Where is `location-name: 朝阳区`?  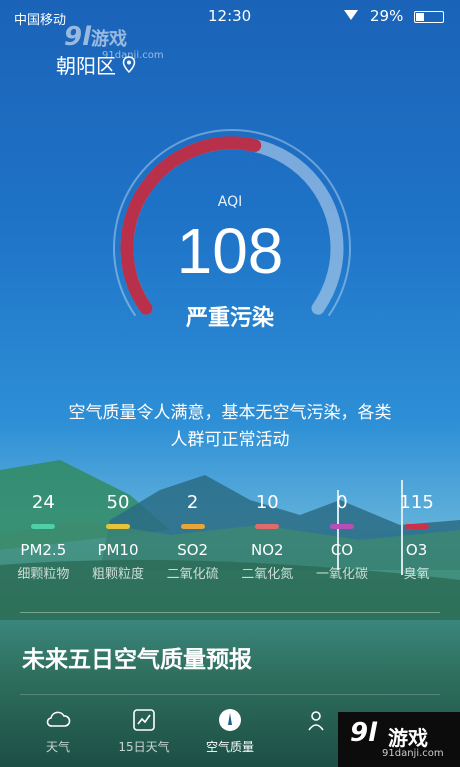
location-name: 朝阳区 is located at coordinates (86, 66).